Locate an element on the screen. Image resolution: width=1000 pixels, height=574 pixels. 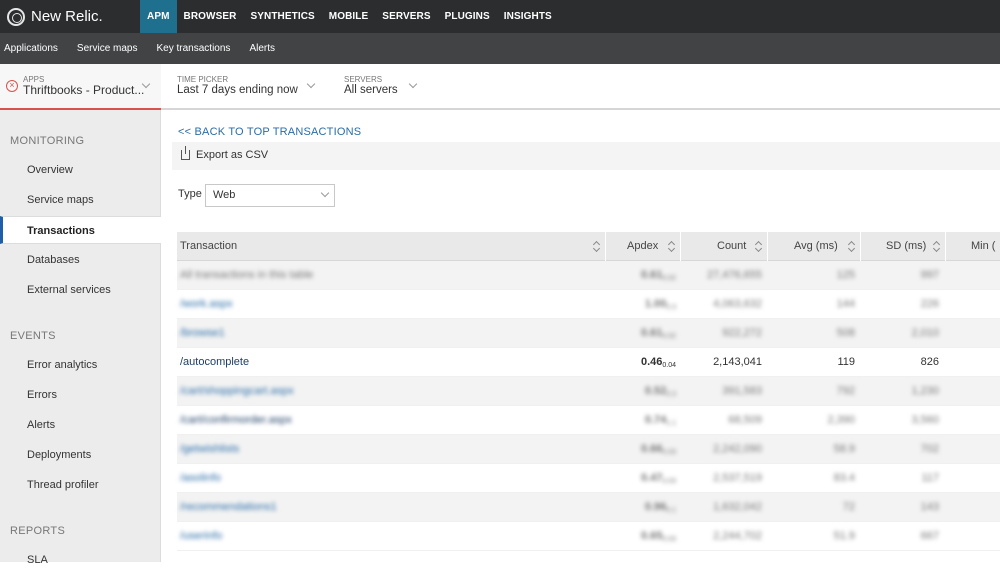
sidebar-section-monitoring: MONITORING is located at coordinates (47, 141).